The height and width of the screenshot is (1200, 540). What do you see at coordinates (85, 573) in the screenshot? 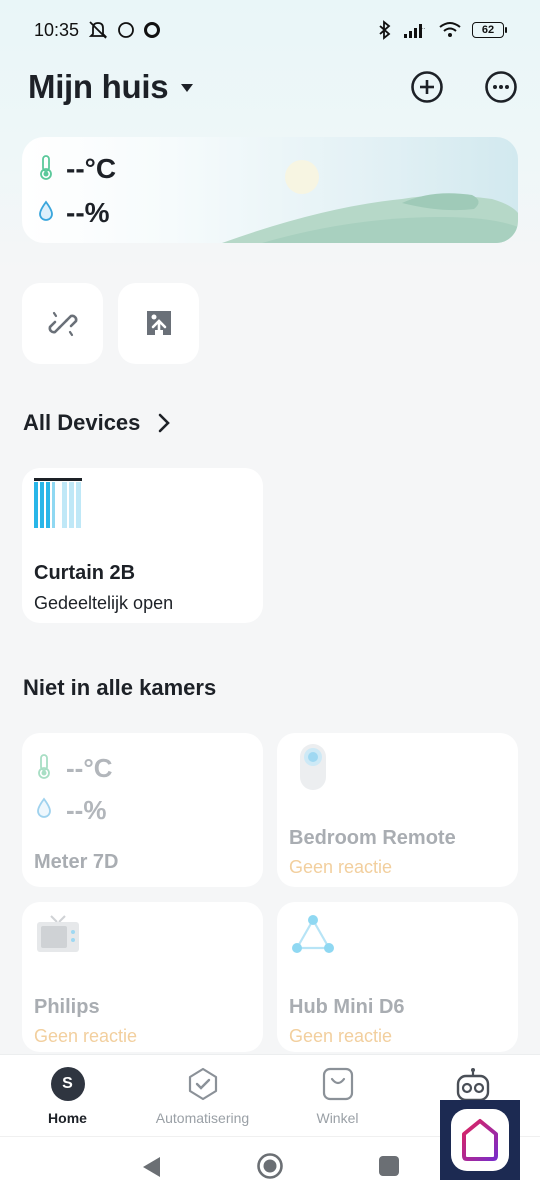
I see `device-name: Curtain 2B` at bounding box center [85, 573].